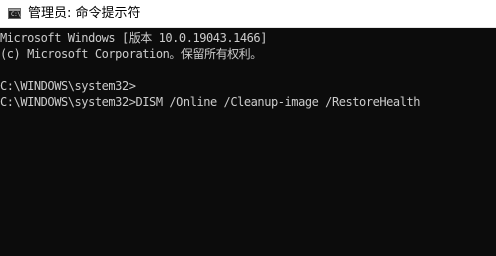  Describe the element at coordinates (133, 38) in the screenshot. I see `console-line-version: Microsoft Windows [版本 10.0.19043.1466]` at that location.